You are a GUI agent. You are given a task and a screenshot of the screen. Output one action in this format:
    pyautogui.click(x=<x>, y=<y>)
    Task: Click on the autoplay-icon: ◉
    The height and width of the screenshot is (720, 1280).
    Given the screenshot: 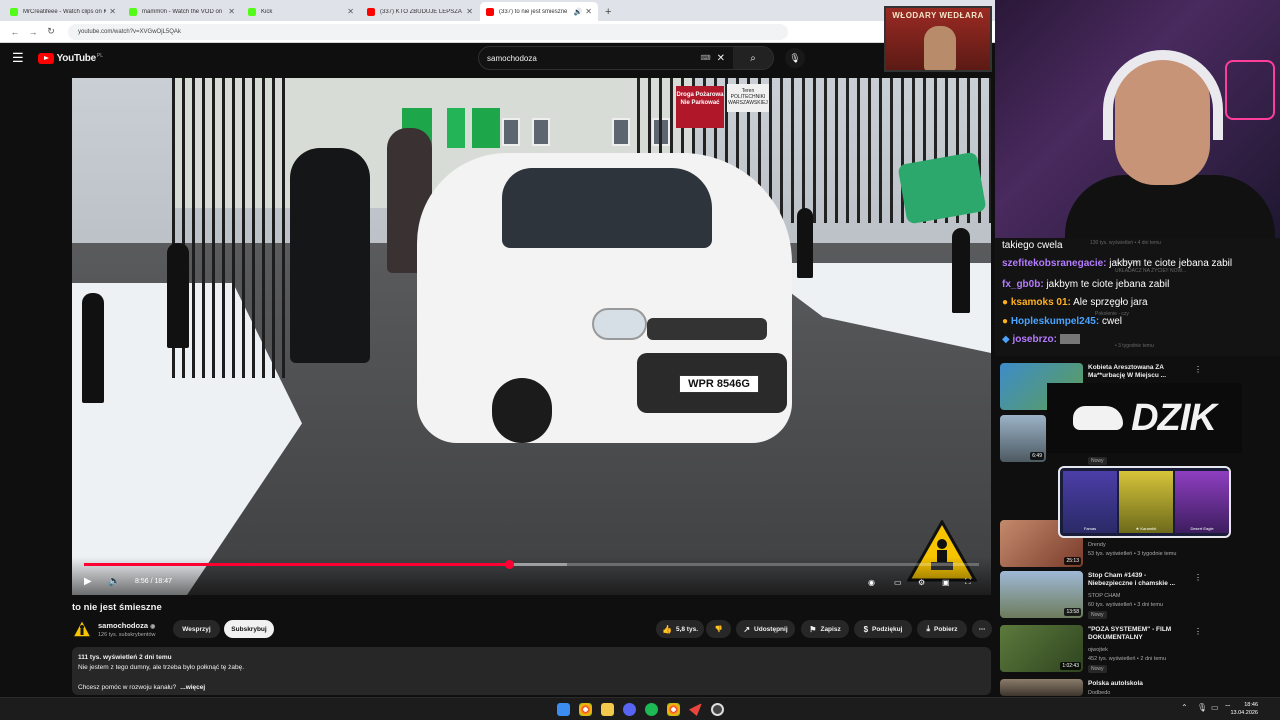 What is the action you would take?
    pyautogui.click(x=871, y=582)
    